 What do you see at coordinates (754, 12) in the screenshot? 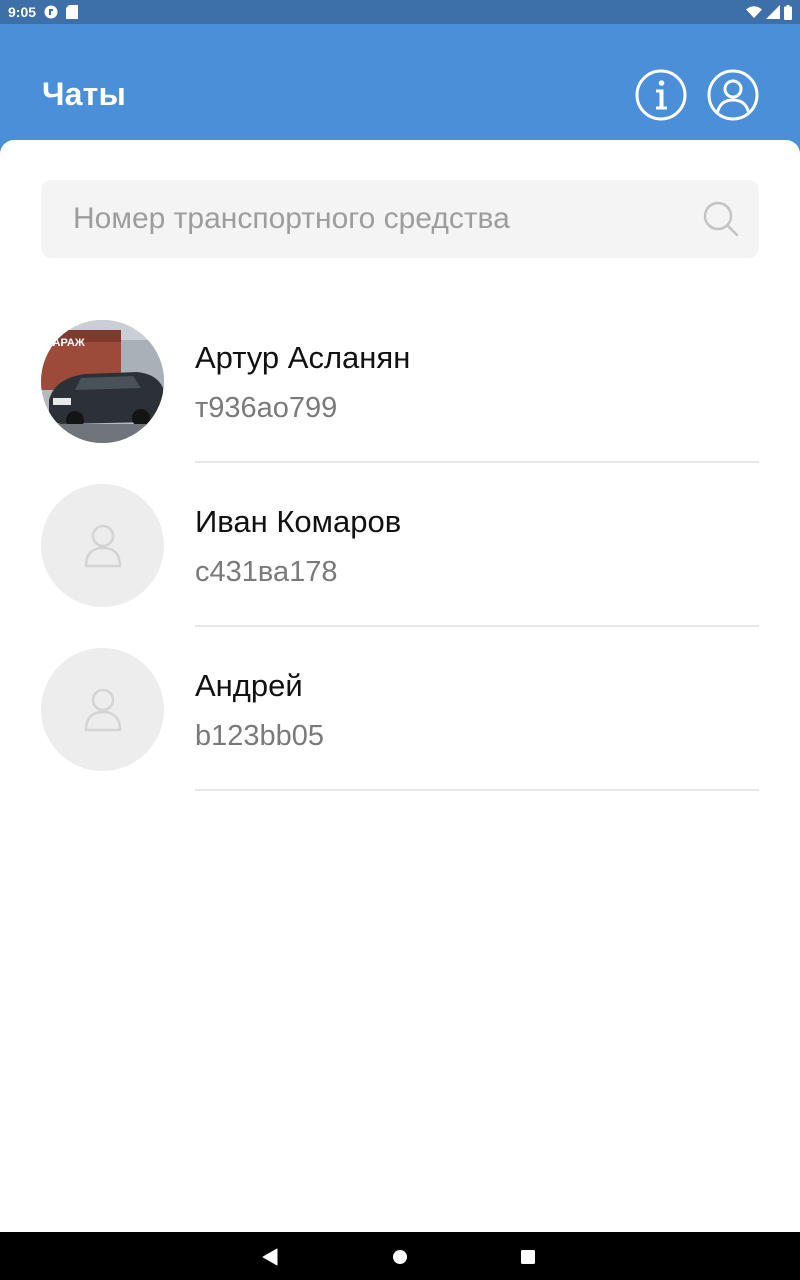
I see `wifi-icon` at bounding box center [754, 12].